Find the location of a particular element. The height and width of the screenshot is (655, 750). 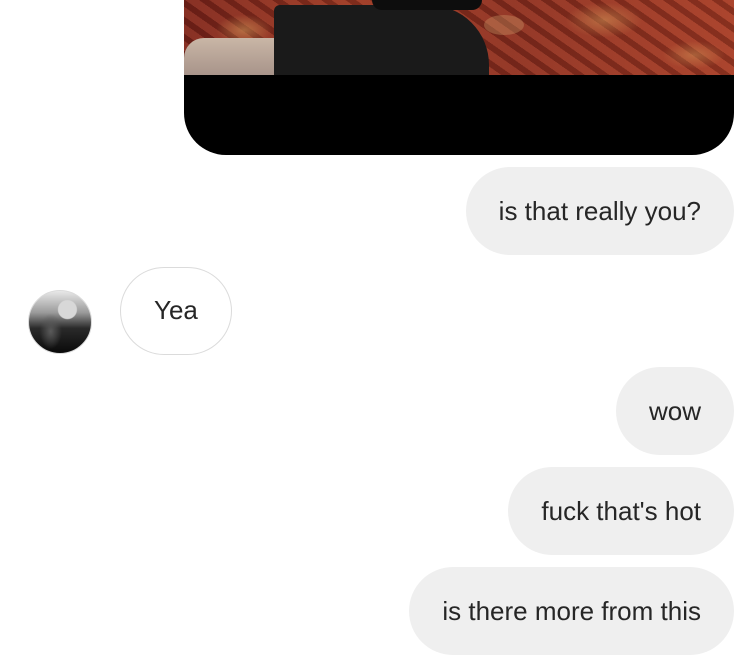

sent-message-bubble: is there more from this is located at coordinates (571, 611).